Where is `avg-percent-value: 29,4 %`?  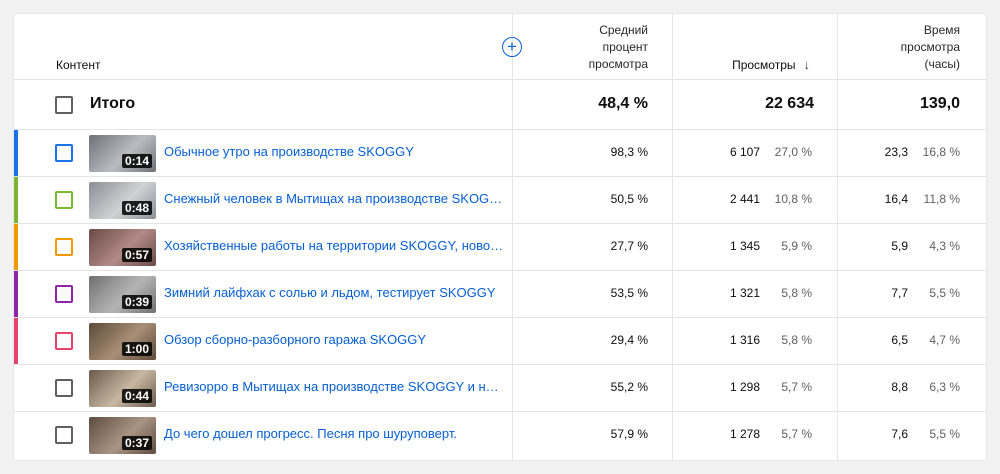 avg-percent-value: 29,4 % is located at coordinates (629, 340).